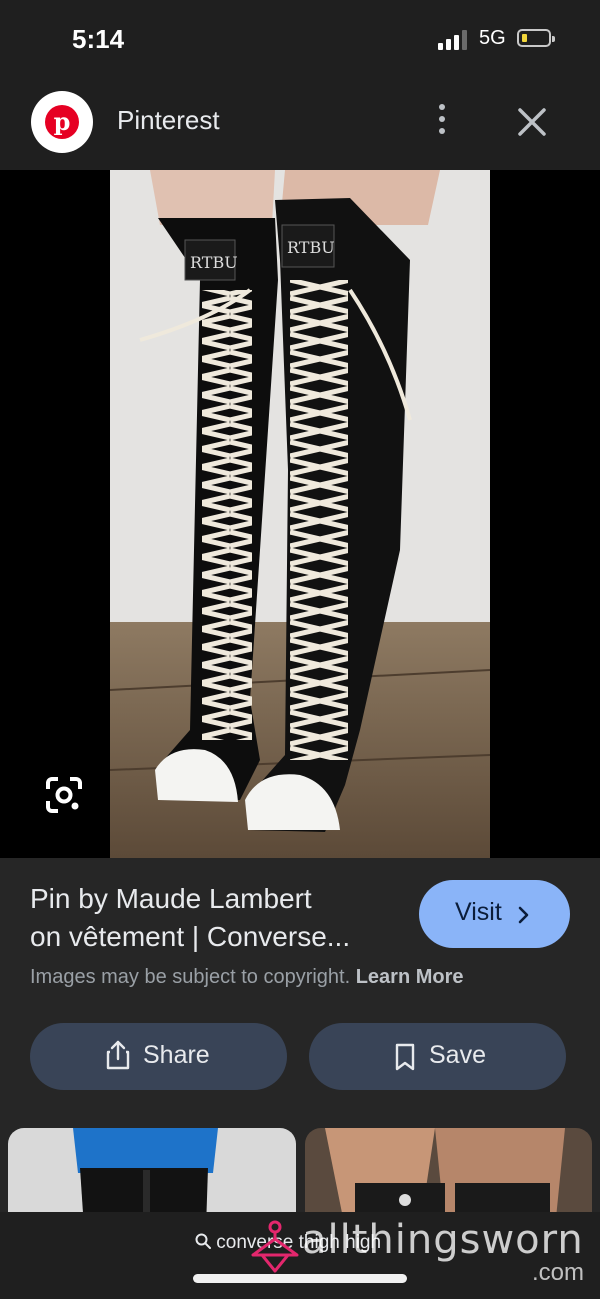  What do you see at coordinates (203, 1241) in the screenshot?
I see `search-icon` at bounding box center [203, 1241].